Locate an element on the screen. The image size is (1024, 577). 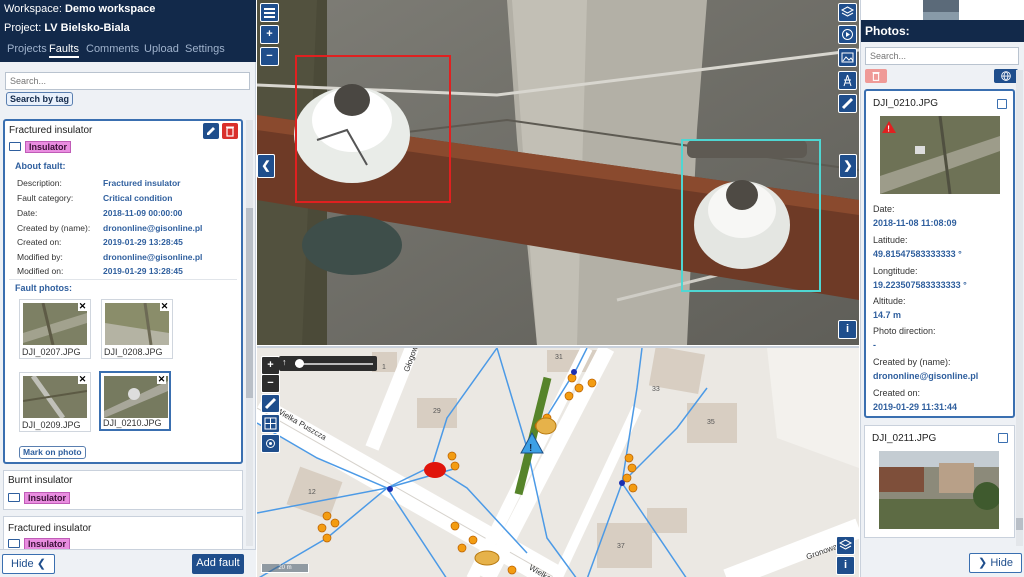
mark-on-photo-button: Mark on photo is located at coordinates (52, 452).